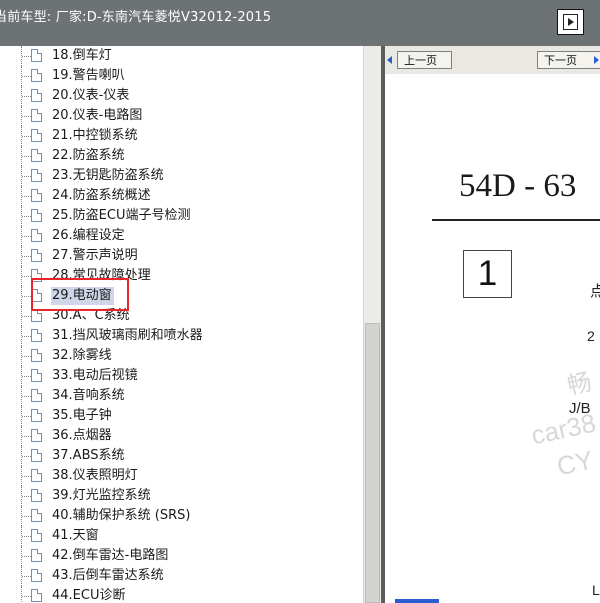  I want to click on tree-item-label: 33.电动后视镜, so click(95, 375).